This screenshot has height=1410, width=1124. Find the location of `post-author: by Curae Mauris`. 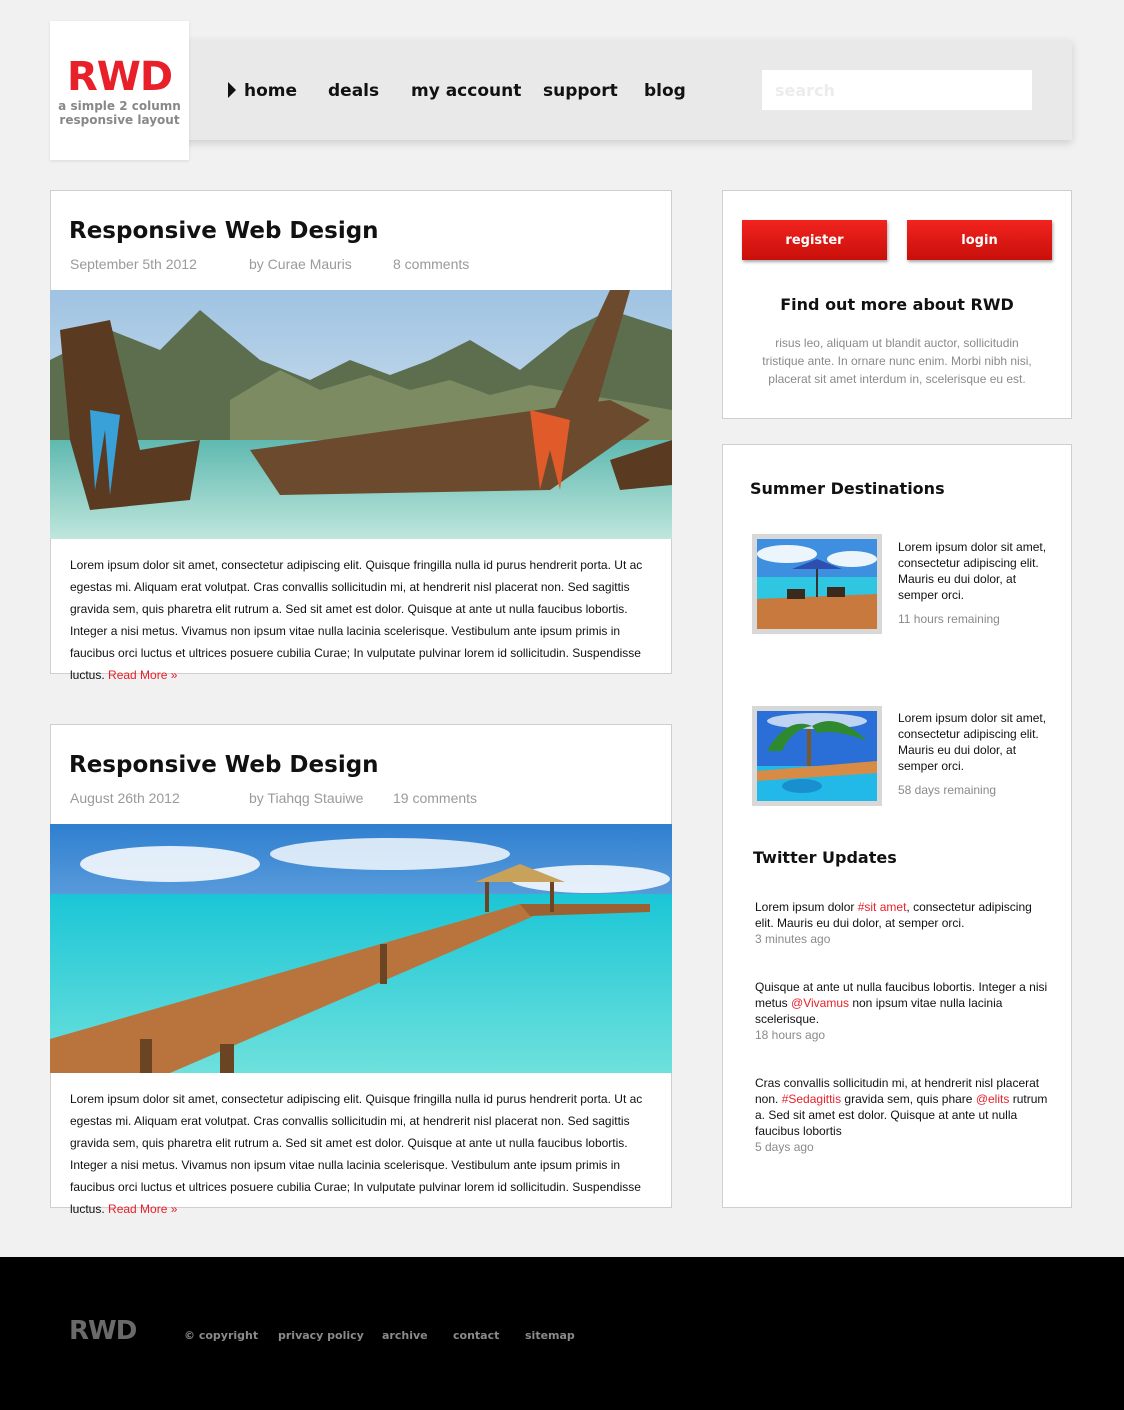

post-author: by Curae Mauris is located at coordinates (300, 264).